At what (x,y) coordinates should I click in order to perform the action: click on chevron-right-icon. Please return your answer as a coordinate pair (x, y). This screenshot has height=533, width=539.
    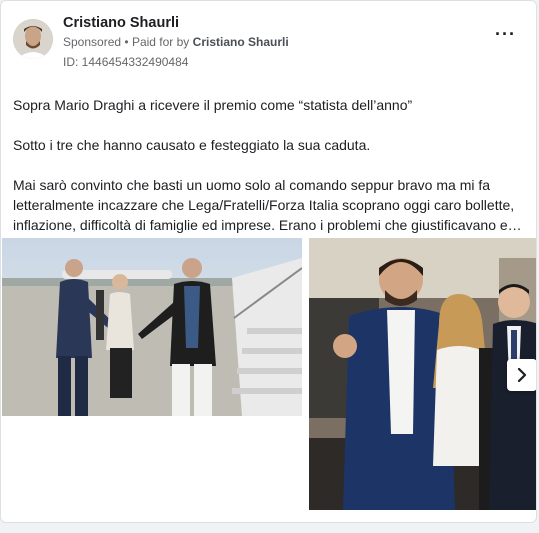
    Looking at the image, I should click on (522, 375).